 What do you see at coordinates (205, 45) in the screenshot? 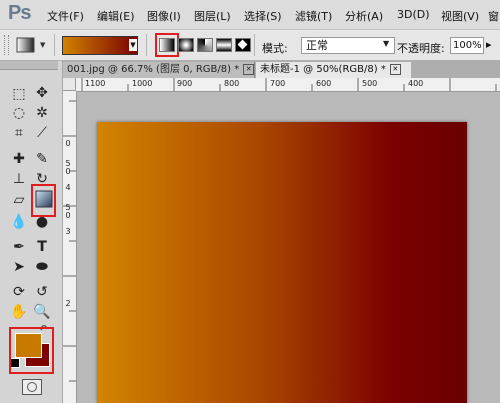
I see `angle-gradient-button` at bounding box center [205, 45].